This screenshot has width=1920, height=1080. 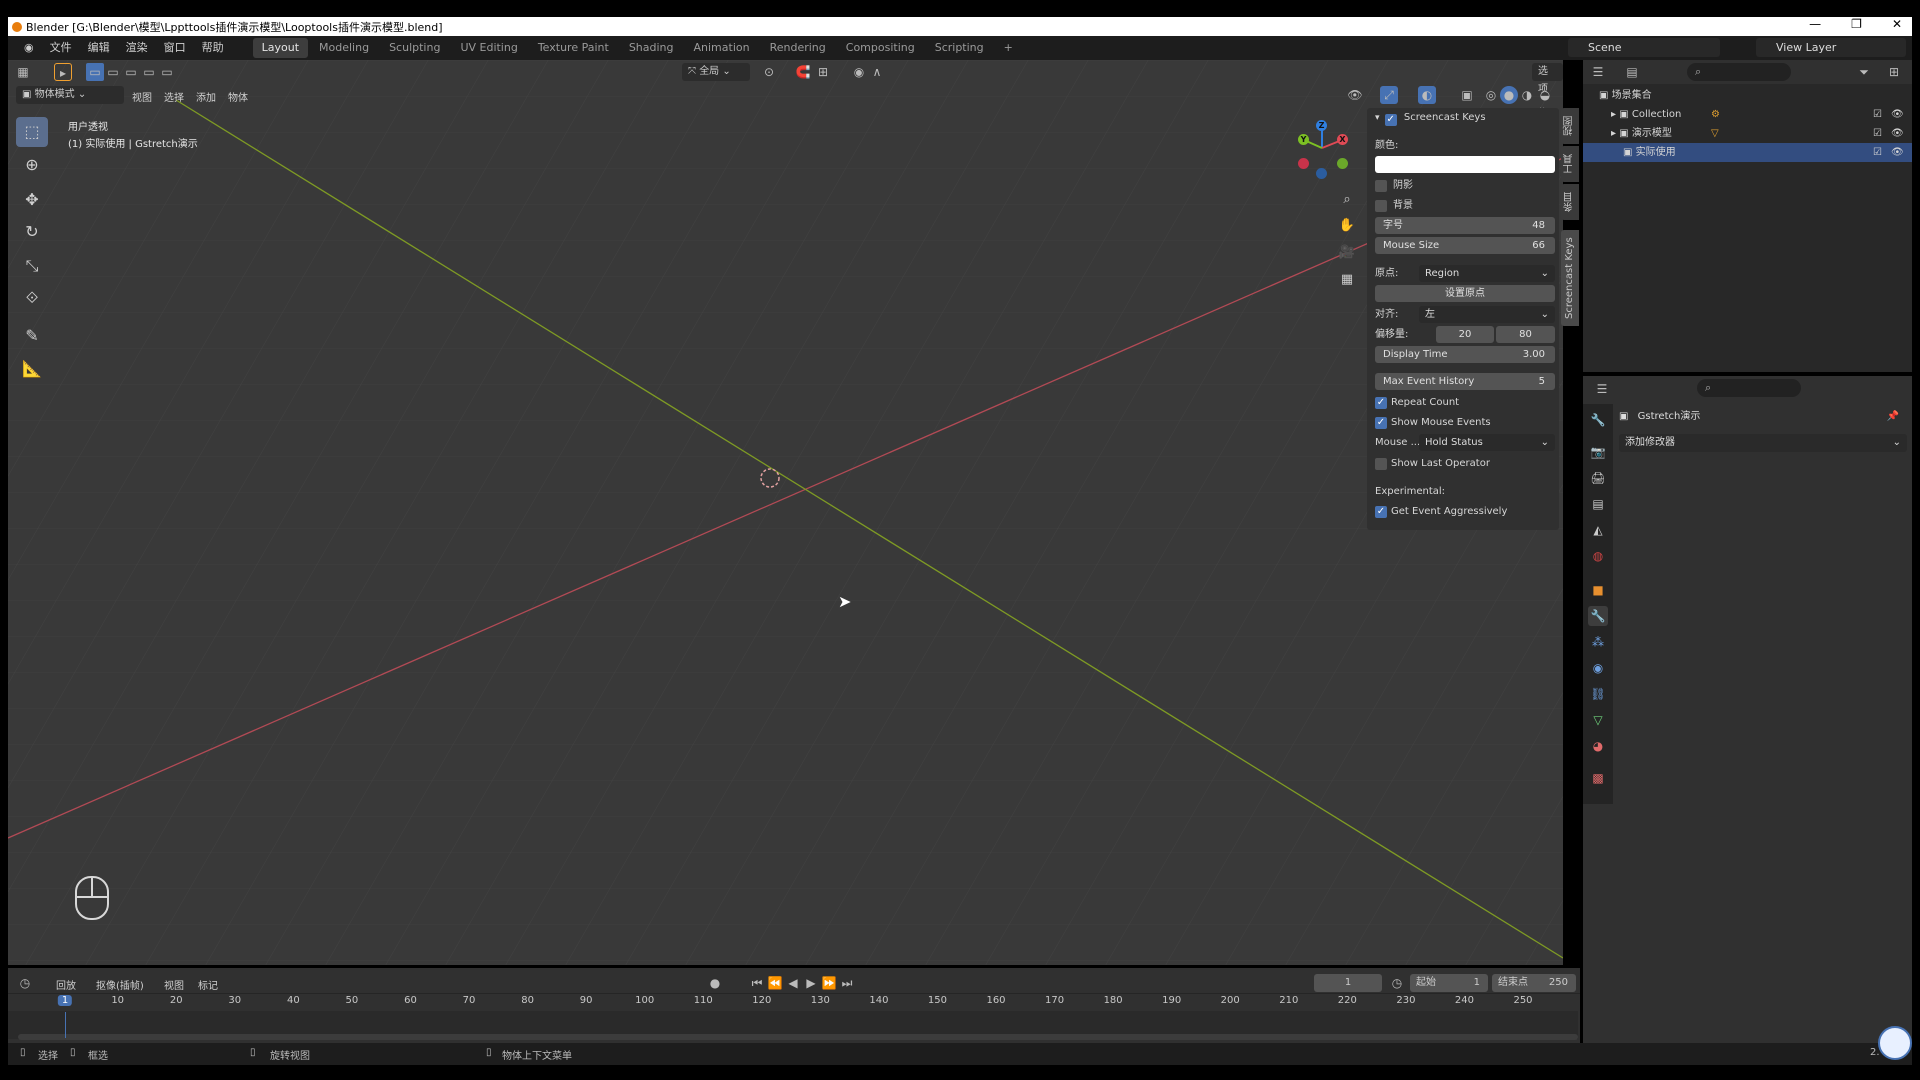 What do you see at coordinates (32, 369) in the screenshot?
I see `measure-tool-icon: 📐` at bounding box center [32, 369].